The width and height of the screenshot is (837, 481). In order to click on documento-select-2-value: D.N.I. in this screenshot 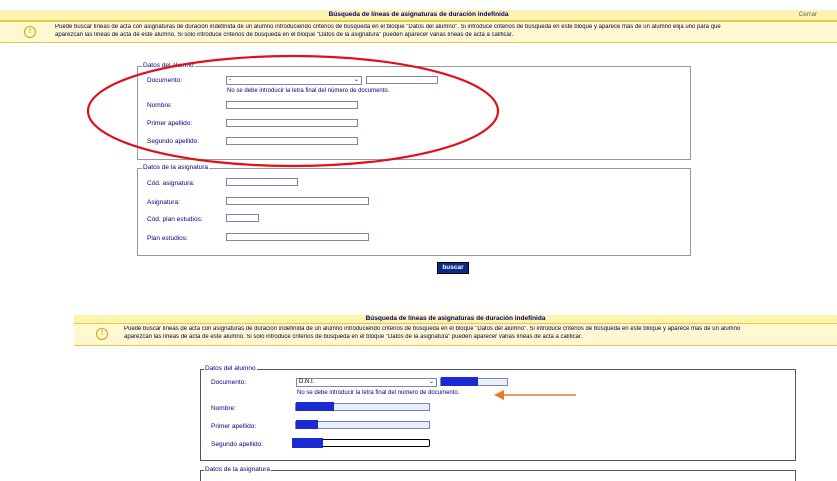, I will do `click(307, 382)`.